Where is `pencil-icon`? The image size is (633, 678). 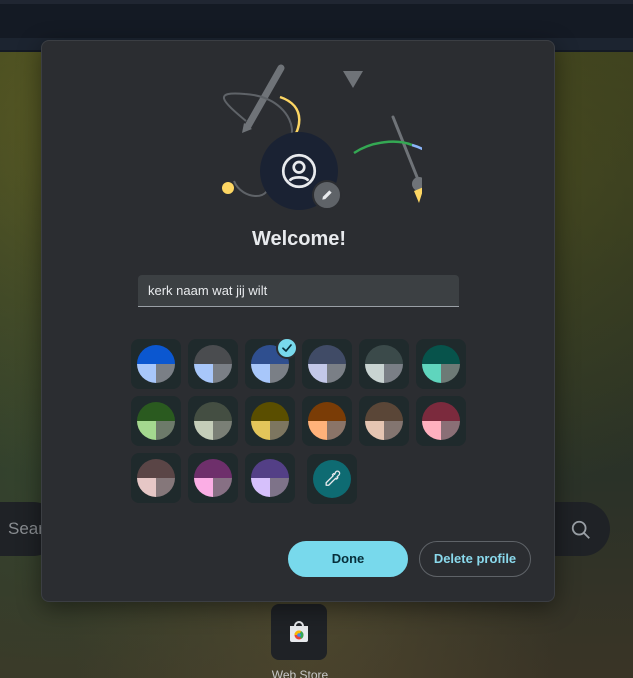
pencil-icon is located at coordinates (327, 195).